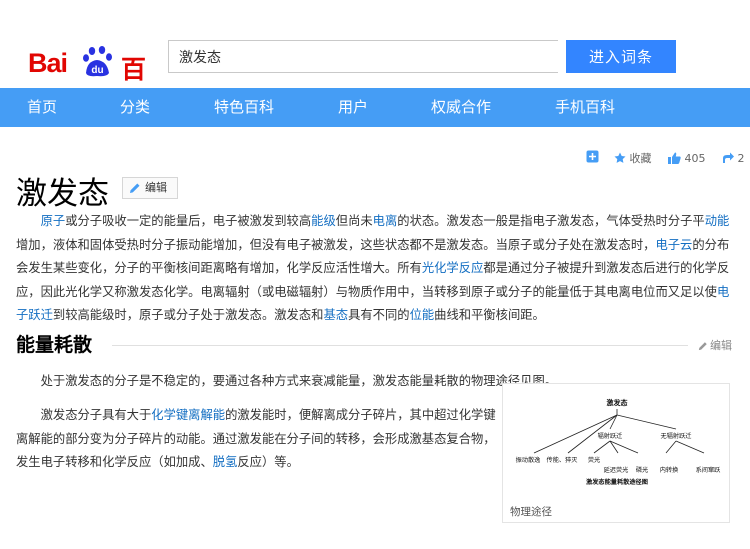 The height and width of the screenshot is (549, 750). Describe the element at coordinates (551, 221) in the screenshot. I see `paragraph-text: 的状态。激发态一般是指电子激发态，气体受热时分子平` at that location.